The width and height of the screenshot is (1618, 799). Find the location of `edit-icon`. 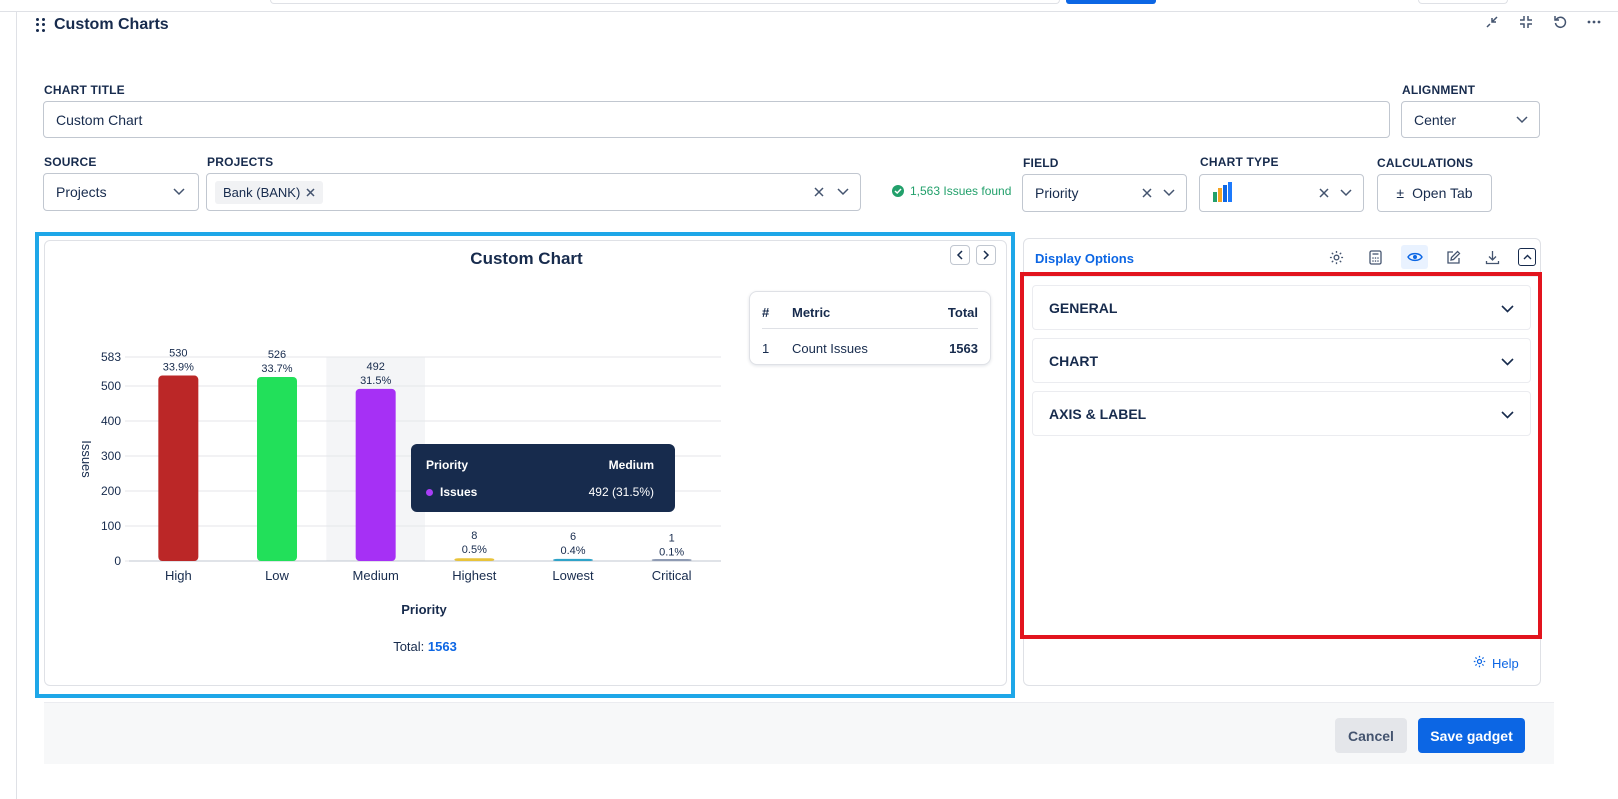

edit-icon is located at coordinates (1453, 257).